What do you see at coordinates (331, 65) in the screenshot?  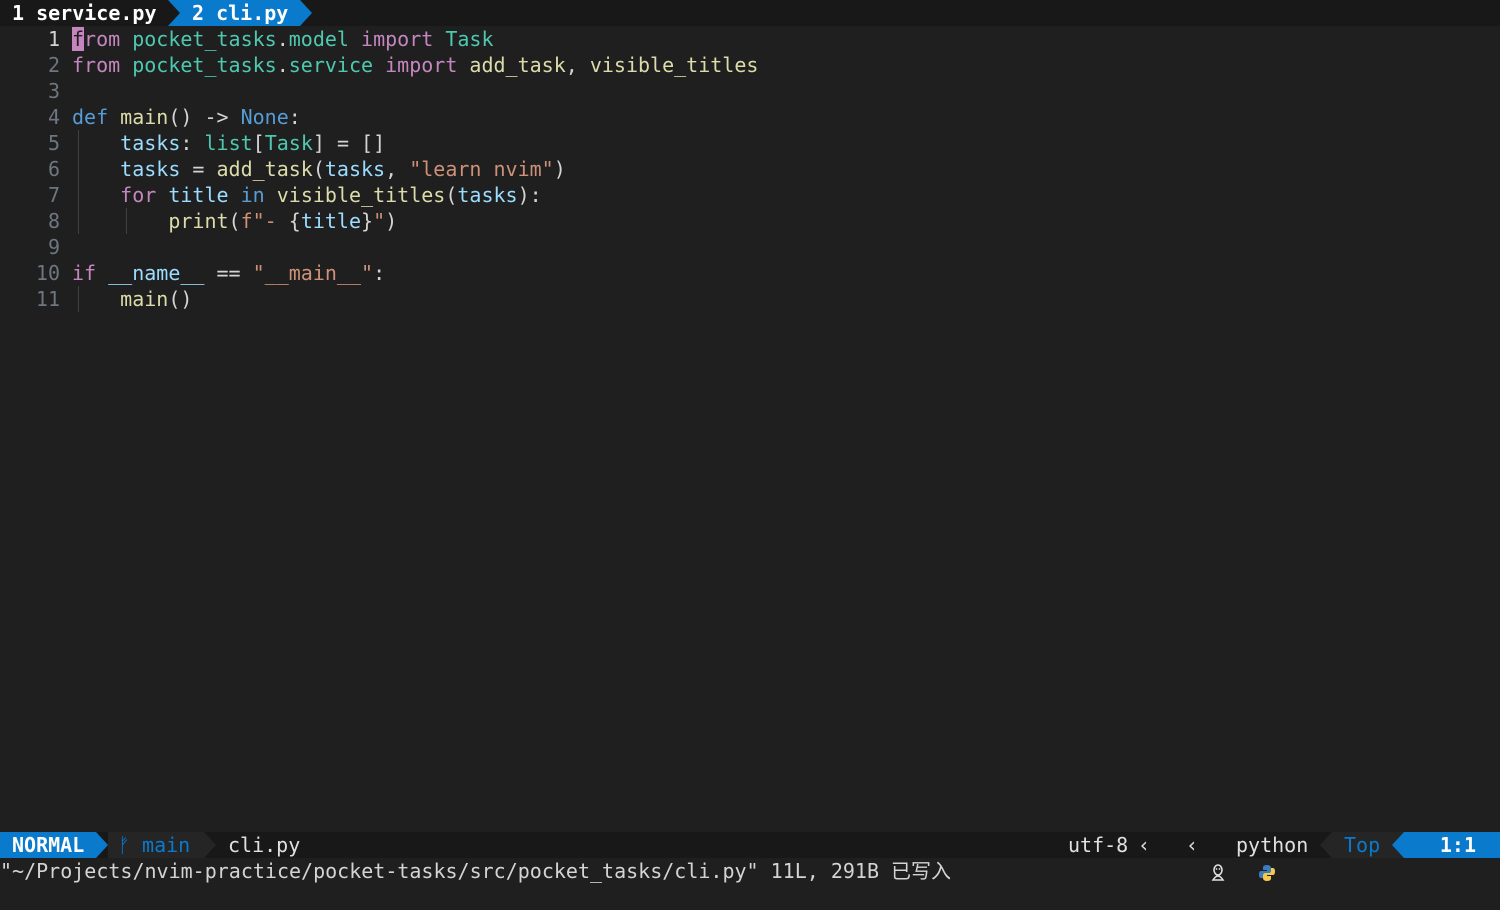 I see `code-token: service` at bounding box center [331, 65].